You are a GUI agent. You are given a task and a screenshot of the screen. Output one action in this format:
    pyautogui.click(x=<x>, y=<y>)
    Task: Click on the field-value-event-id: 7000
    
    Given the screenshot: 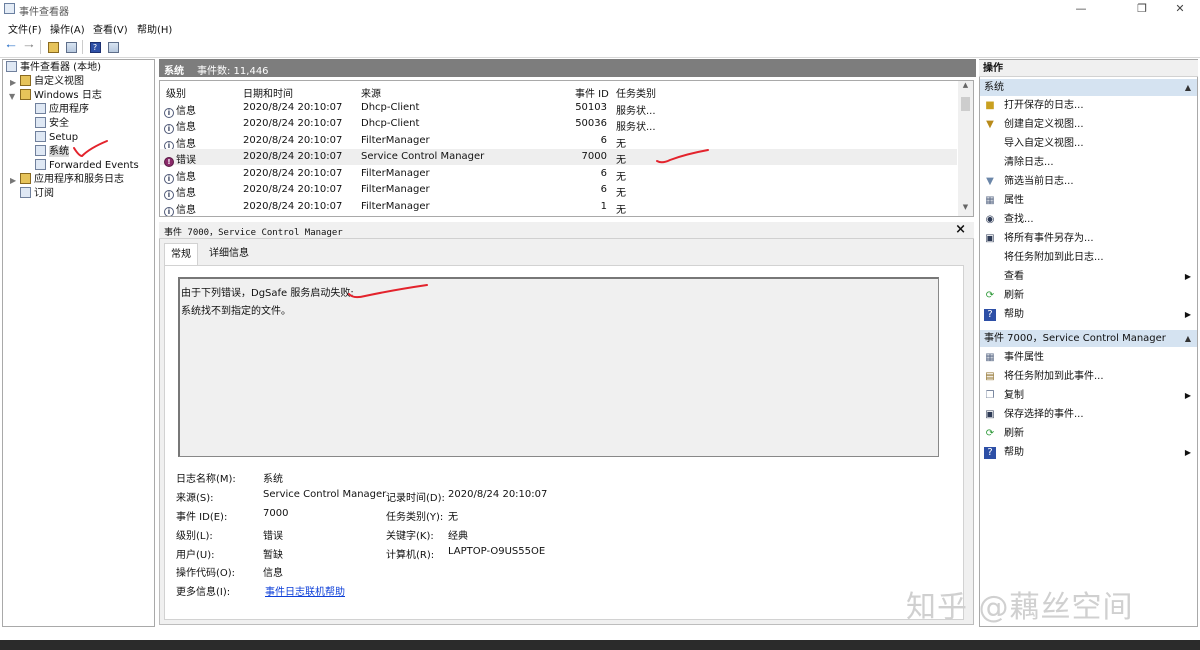 What is the action you would take?
    pyautogui.click(x=276, y=513)
    